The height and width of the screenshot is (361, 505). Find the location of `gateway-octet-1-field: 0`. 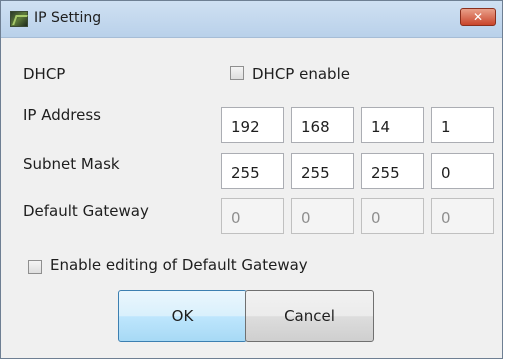

gateway-octet-1-field: 0 is located at coordinates (252, 216).